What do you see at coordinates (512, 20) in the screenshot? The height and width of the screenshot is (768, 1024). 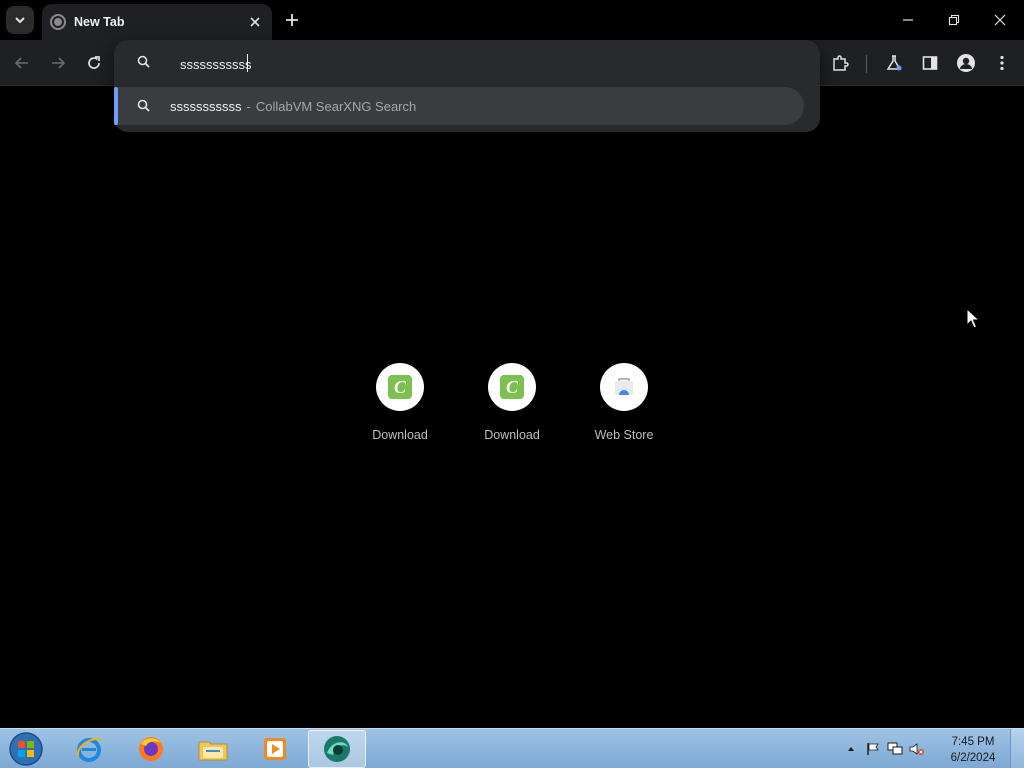 I see `tab-strip: New Tab` at bounding box center [512, 20].